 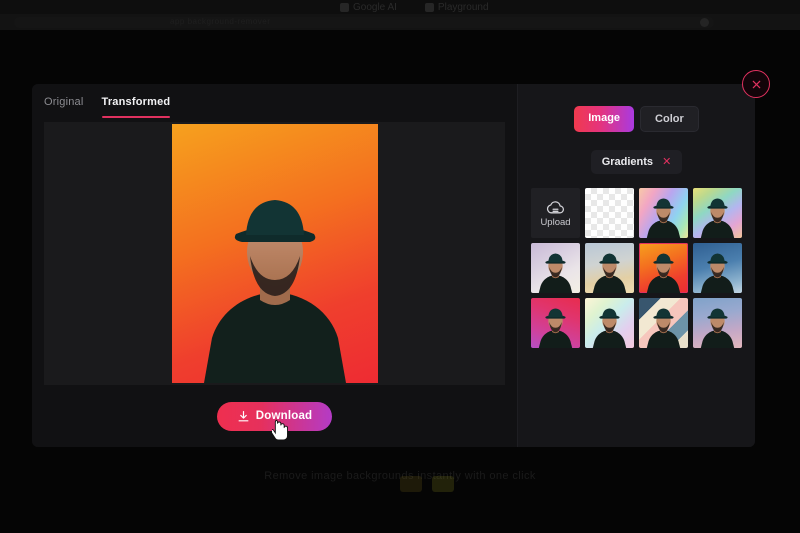 I want to click on download-area: Download, so click(x=274, y=416).